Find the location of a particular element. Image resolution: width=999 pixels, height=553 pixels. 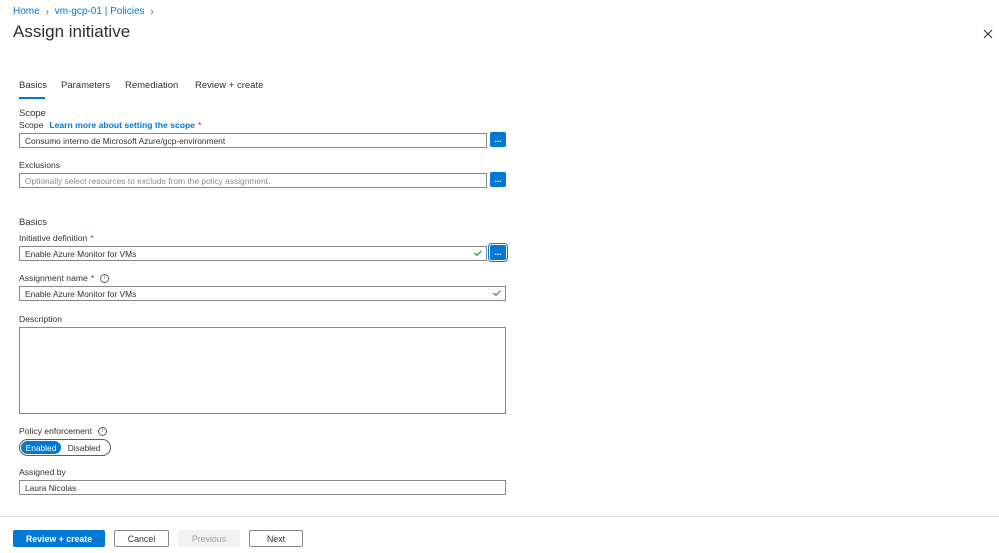

policy-enforcement-label-row: Policy enforcement i is located at coordinates (63, 431).